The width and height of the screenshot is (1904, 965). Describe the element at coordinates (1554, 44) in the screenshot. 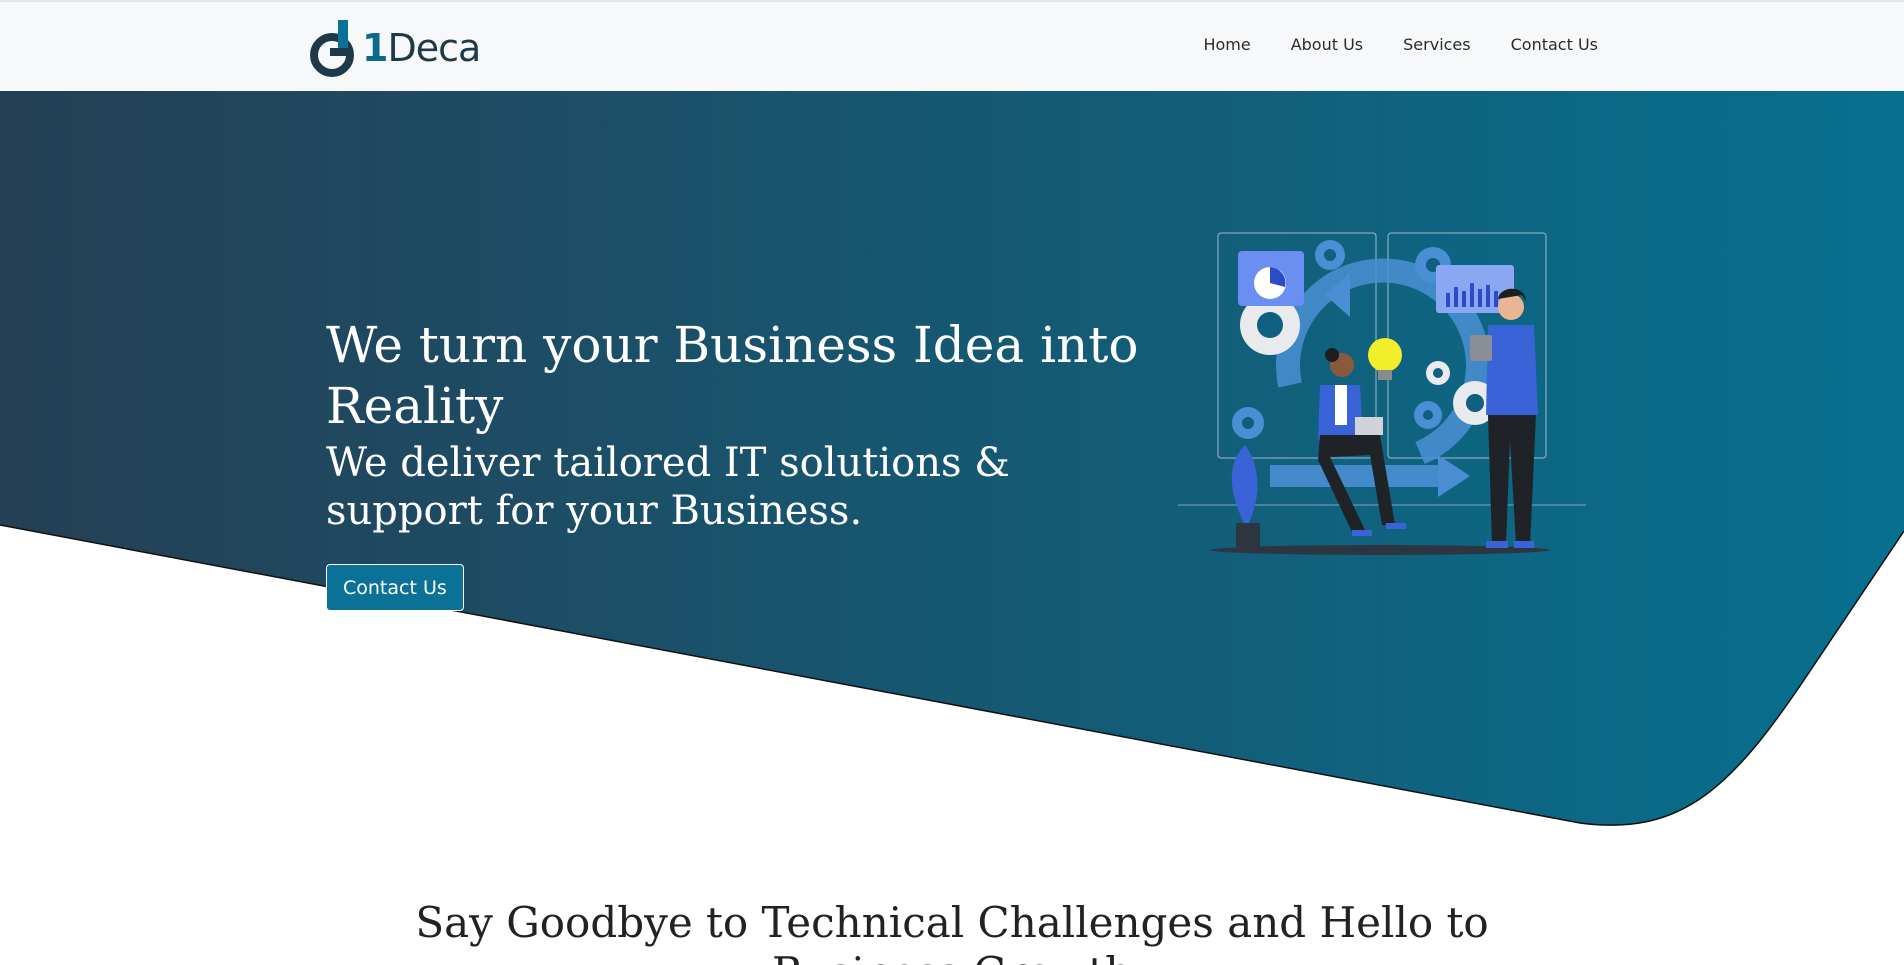

I see `nav-contact-us: Contact Us` at that location.